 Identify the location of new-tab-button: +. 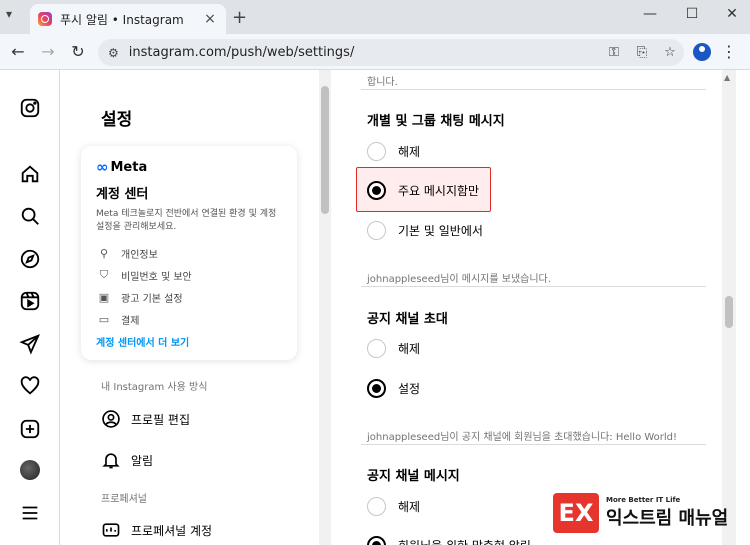
(239, 17).